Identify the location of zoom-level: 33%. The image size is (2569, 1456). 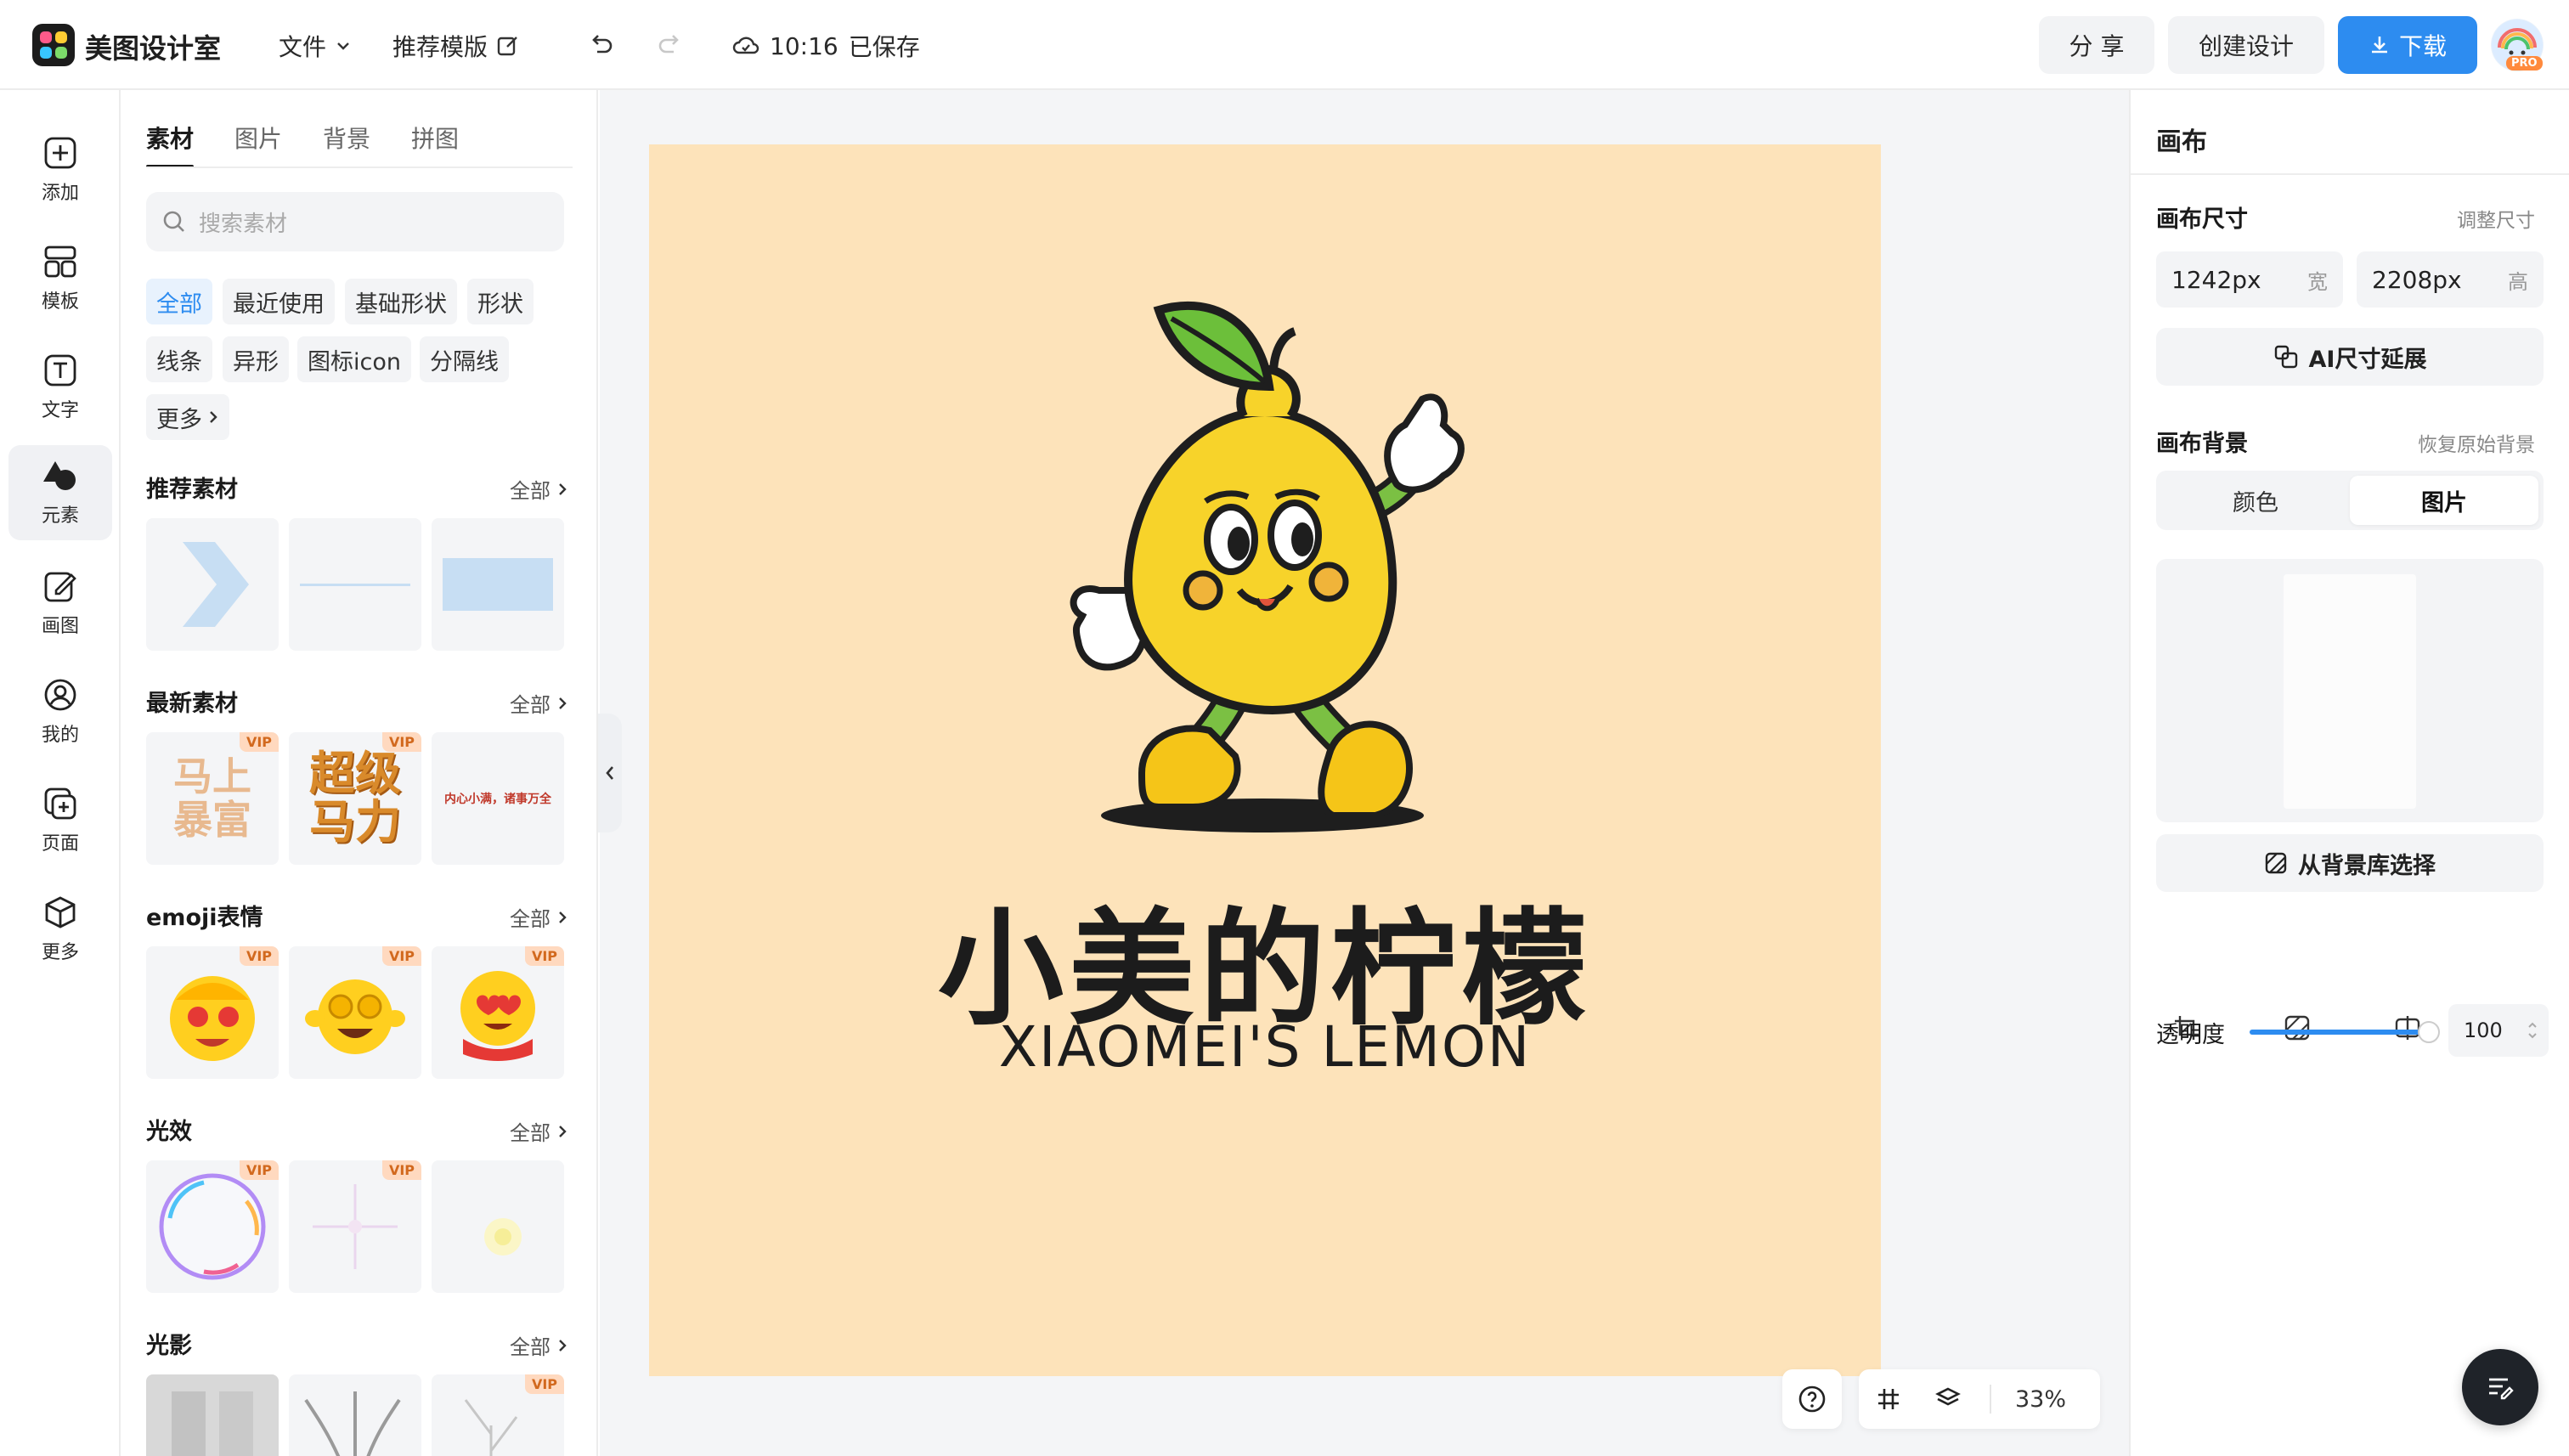
(2035, 1399).